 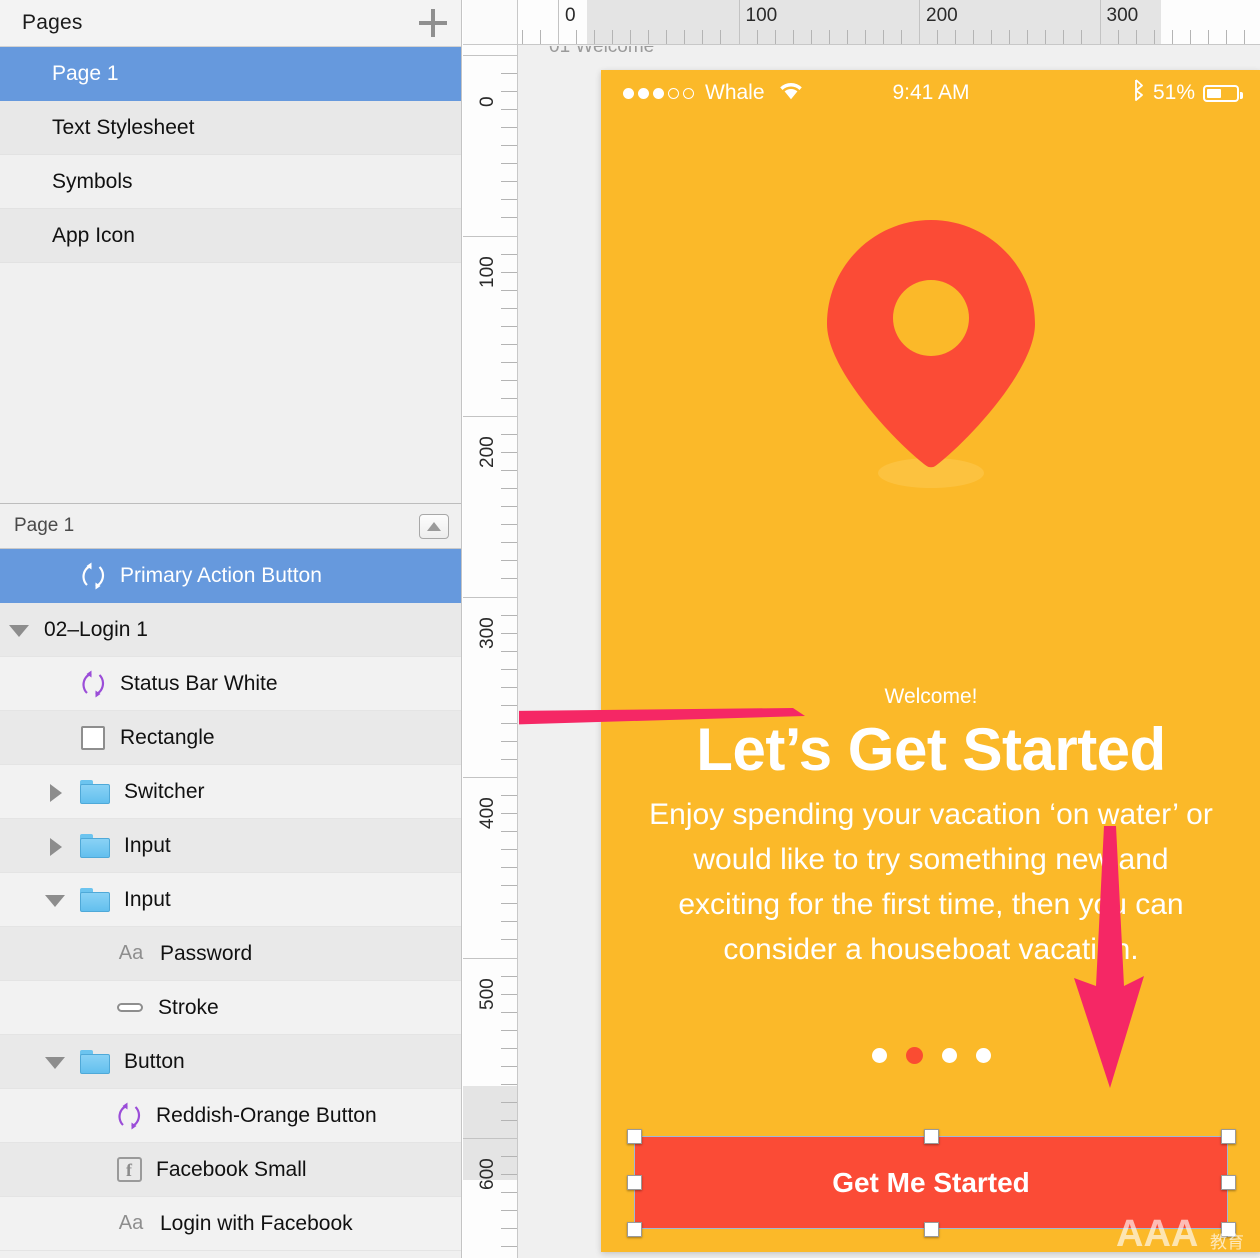 What do you see at coordinates (230, 182) in the screenshot?
I see `page-item-symbols: Symbols` at bounding box center [230, 182].